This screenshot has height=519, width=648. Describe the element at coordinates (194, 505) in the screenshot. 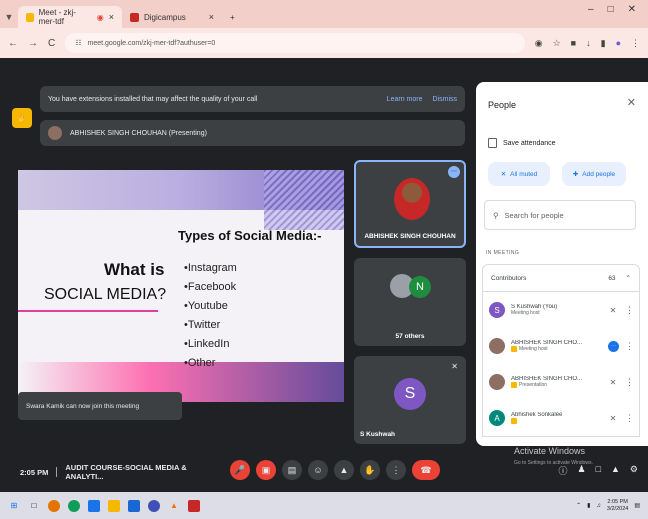

I see `pinned-app-icon` at that location.